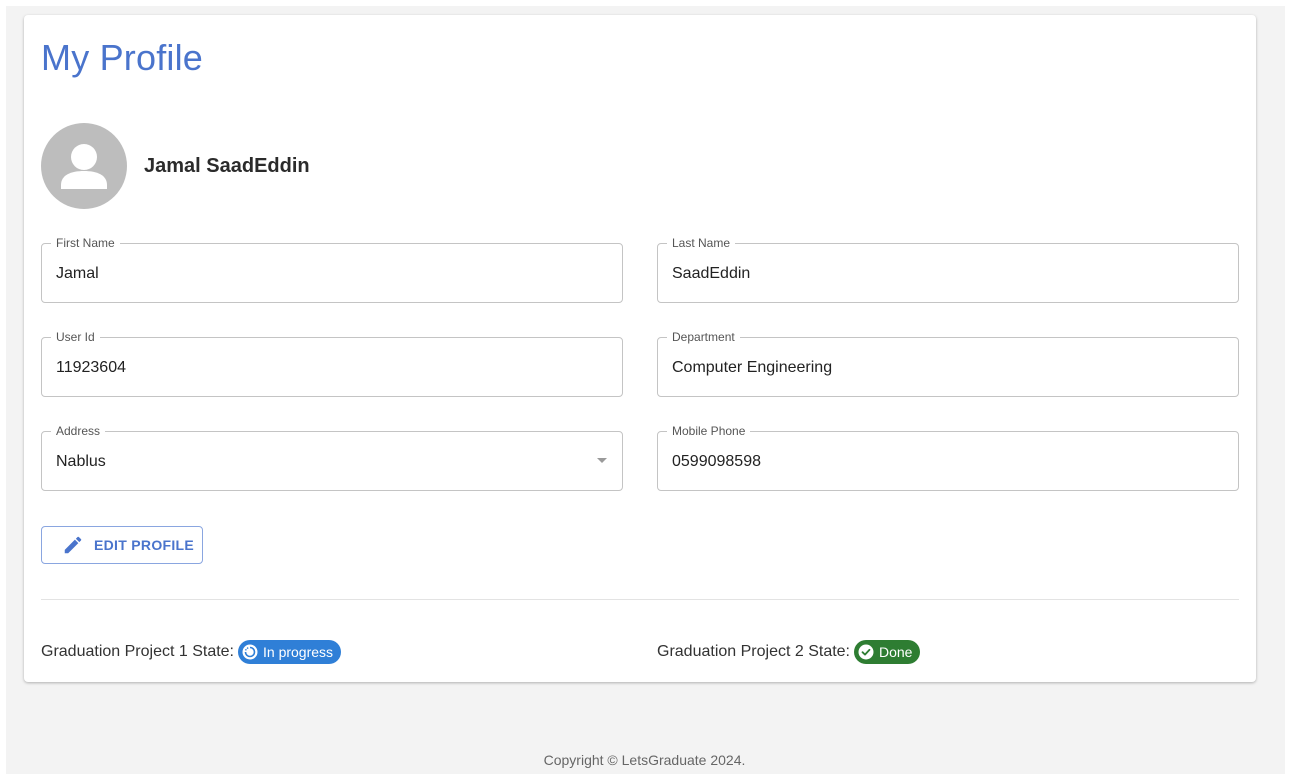 The width and height of the screenshot is (1289, 774). I want to click on user-id-field: User Id 11923604, so click(332, 363).